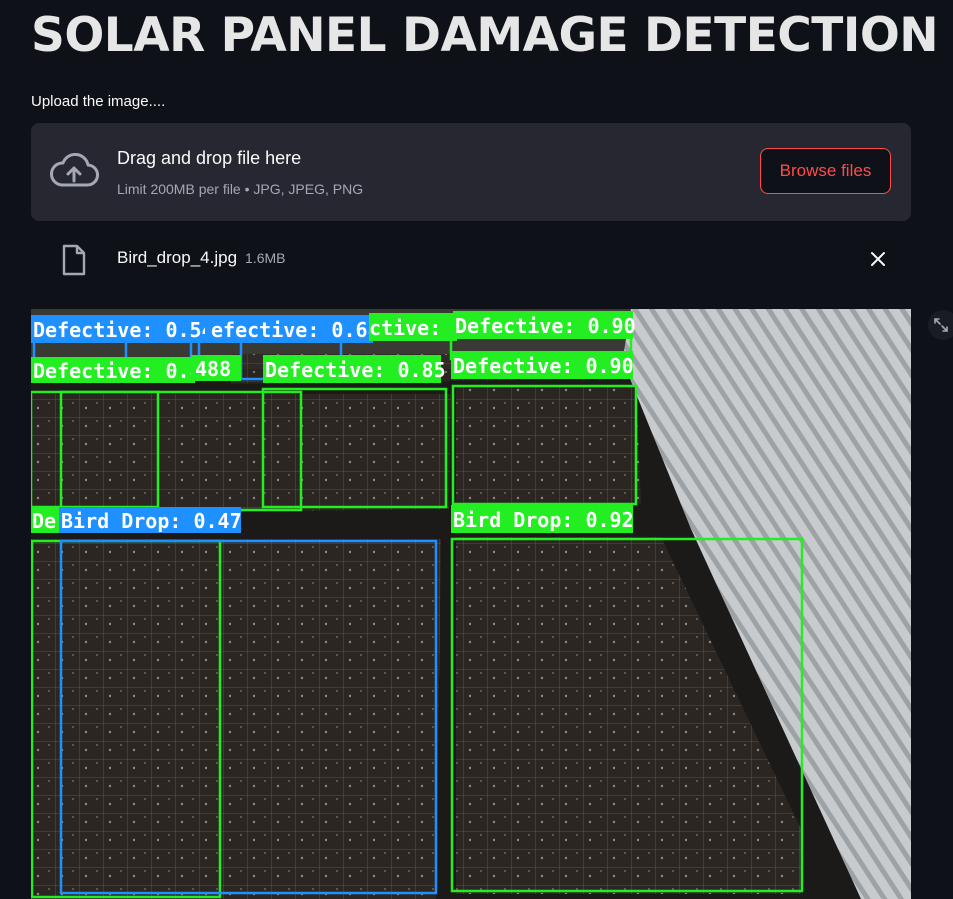 The width and height of the screenshot is (953, 899). Describe the element at coordinates (485, 35) in the screenshot. I see `page-title: SOLAR PANEL DAMAGE DETECTION` at that location.